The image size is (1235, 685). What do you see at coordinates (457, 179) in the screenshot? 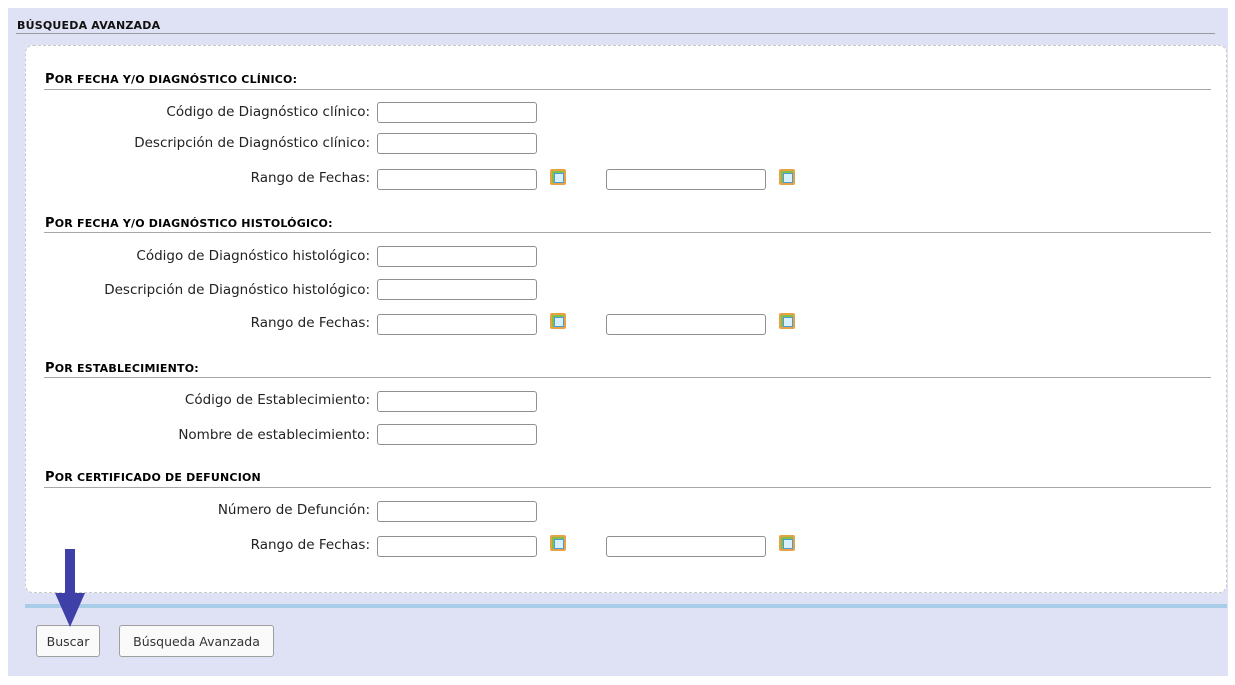
I see `clinical-date-from-input` at bounding box center [457, 179].